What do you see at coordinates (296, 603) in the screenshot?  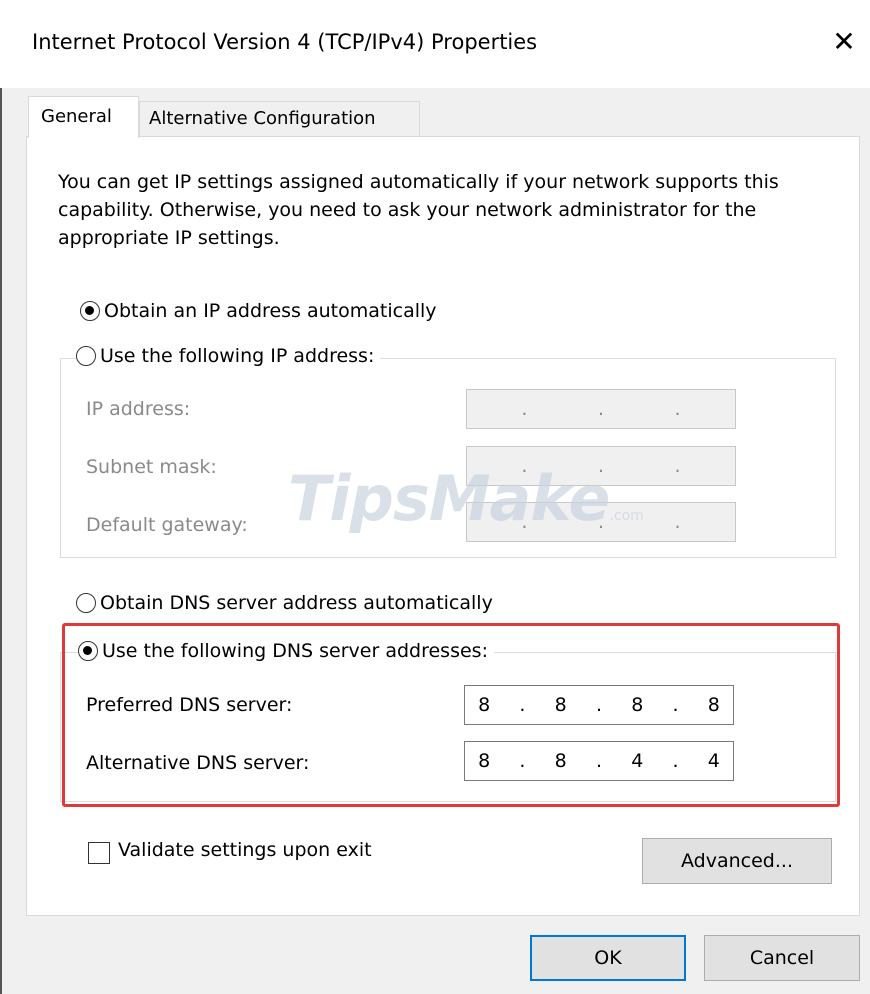 I see `obtain-dns-automatically-label: Obtain DNS server address automatically` at bounding box center [296, 603].